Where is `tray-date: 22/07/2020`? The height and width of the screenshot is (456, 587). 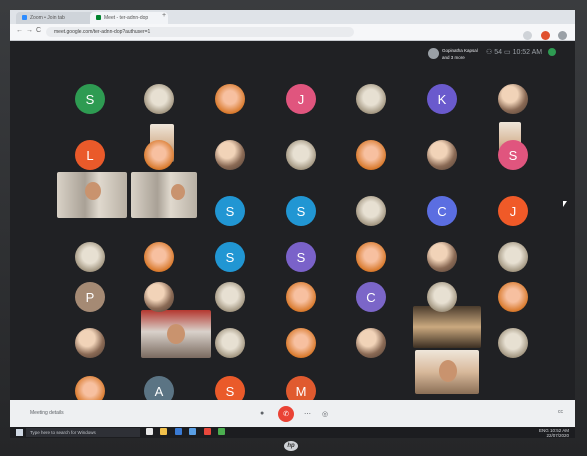
tray-date: 22/07/2020 is located at coordinates (557, 435).